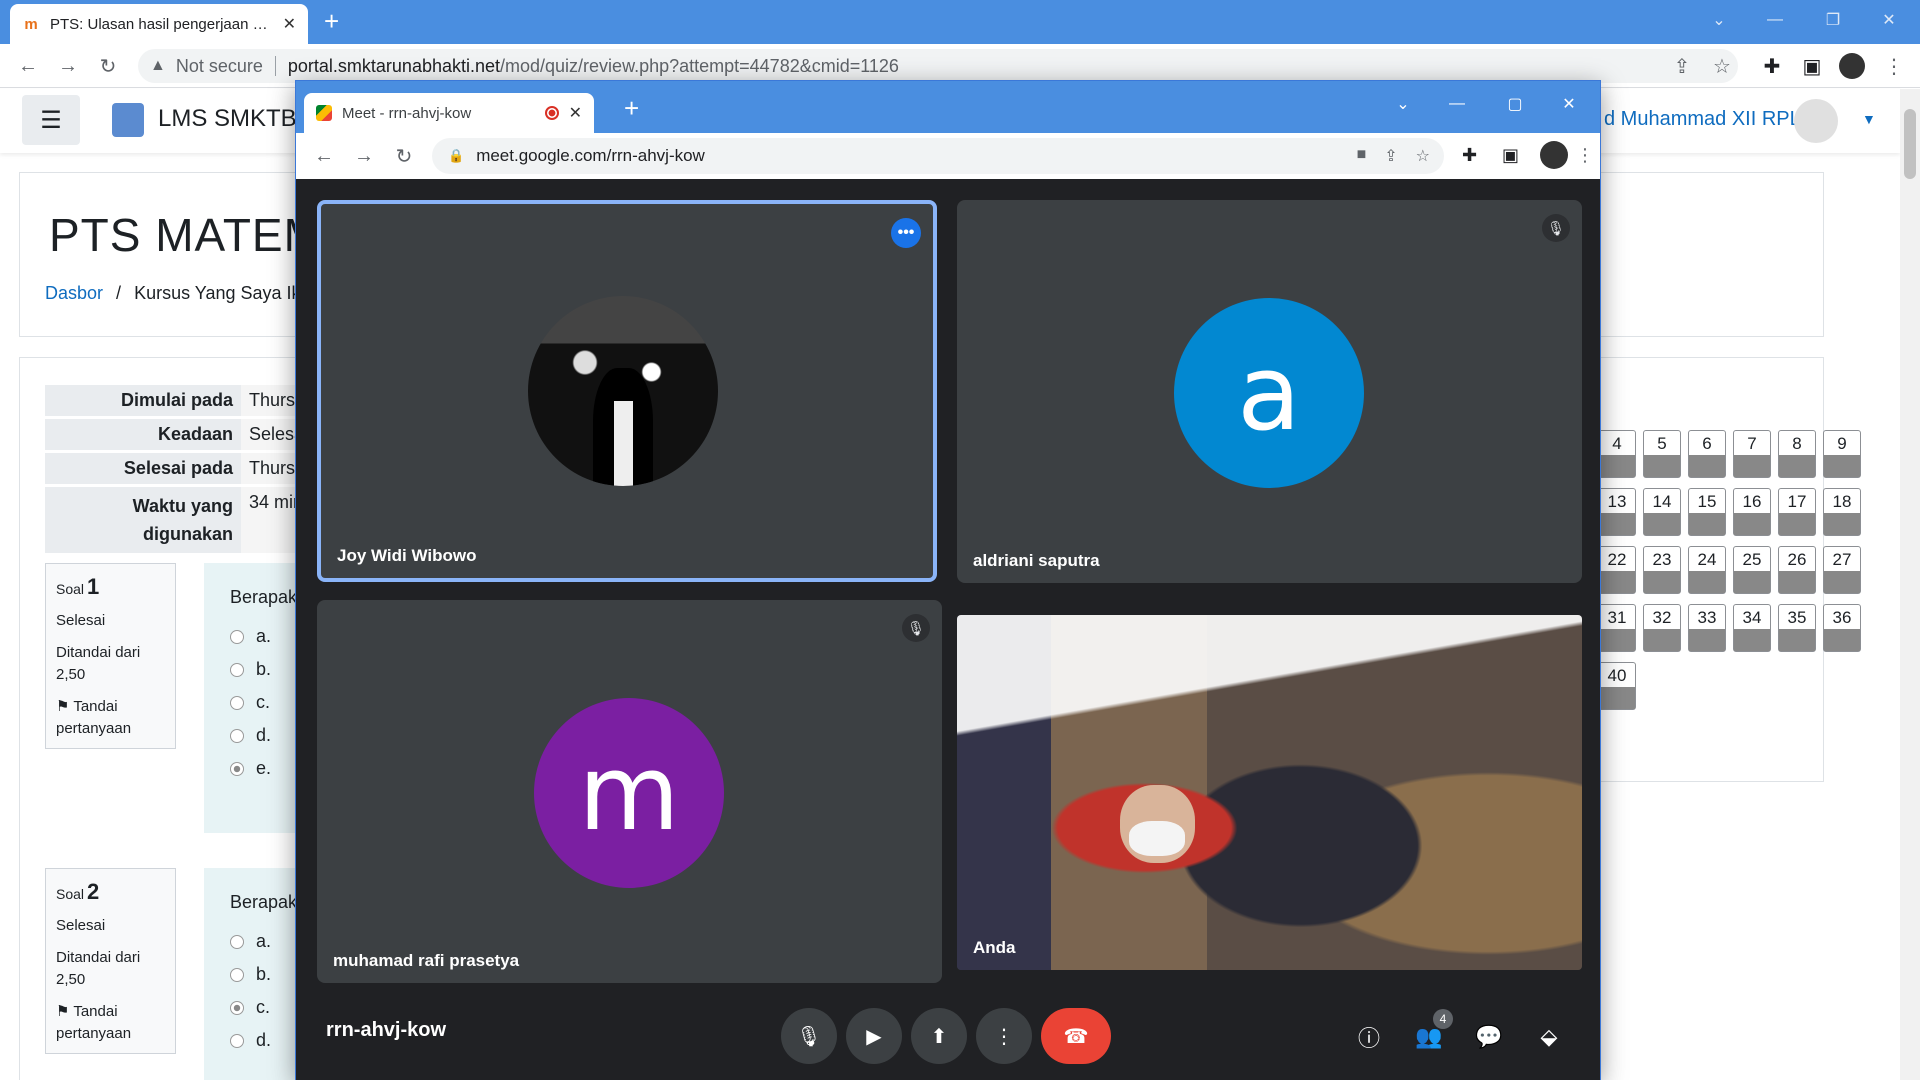 Image resolution: width=1920 pixels, height=1080 pixels. Describe the element at coordinates (1662, 570) in the screenshot. I see `quiz-nav-button: 23` at that location.